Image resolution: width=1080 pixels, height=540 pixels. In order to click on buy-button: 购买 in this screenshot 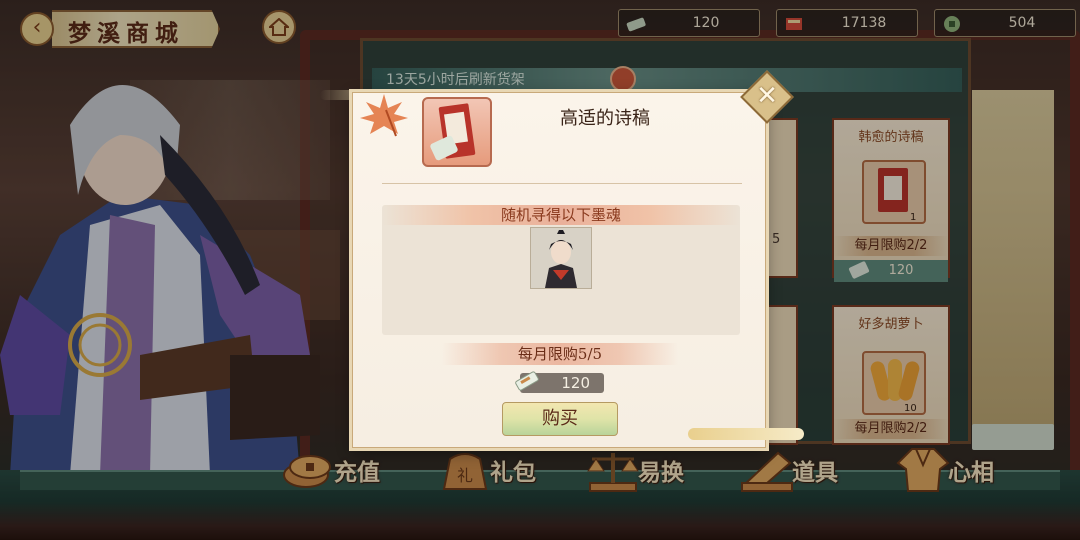, I will do `click(560, 419)`.